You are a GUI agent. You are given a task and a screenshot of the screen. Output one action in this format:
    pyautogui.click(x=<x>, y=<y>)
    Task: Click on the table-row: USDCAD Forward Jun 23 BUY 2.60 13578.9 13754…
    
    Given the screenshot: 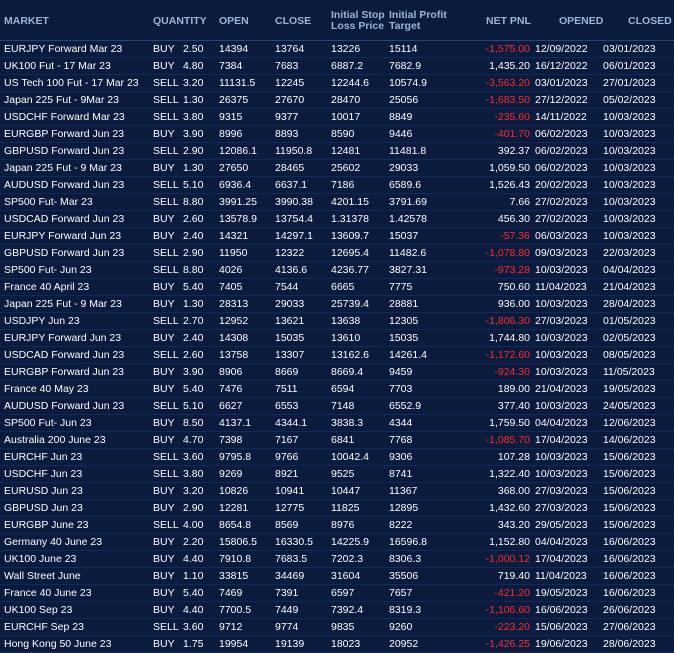 What is the action you would take?
    pyautogui.click(x=337, y=219)
    